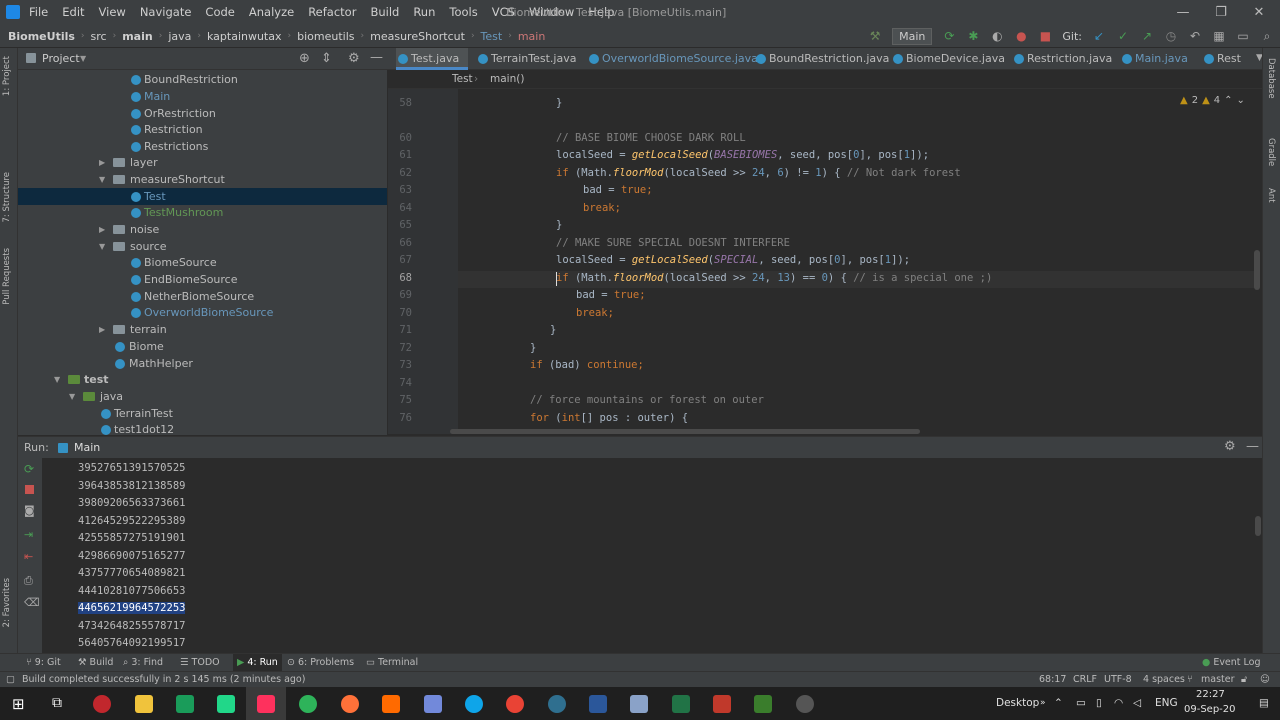 The width and height of the screenshot is (1280, 720). I want to click on battery-icon: ▯, so click(1099, 703).